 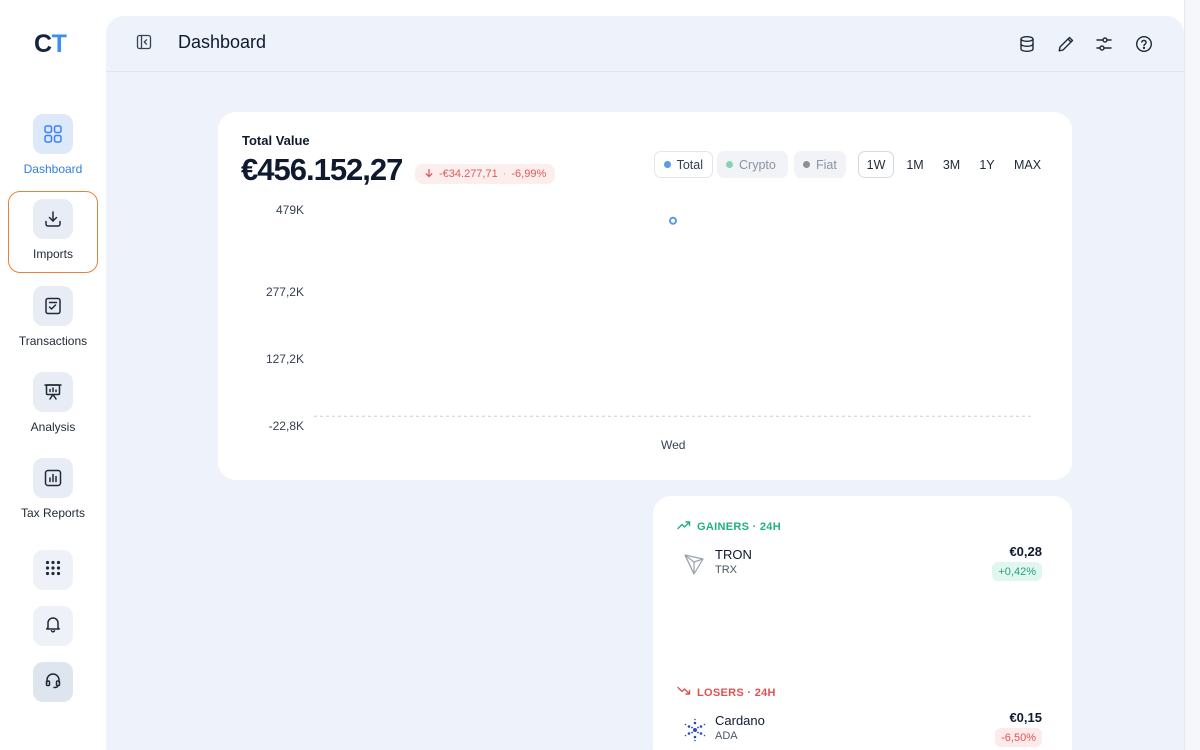 I want to click on app-logo: CT, so click(x=50, y=44).